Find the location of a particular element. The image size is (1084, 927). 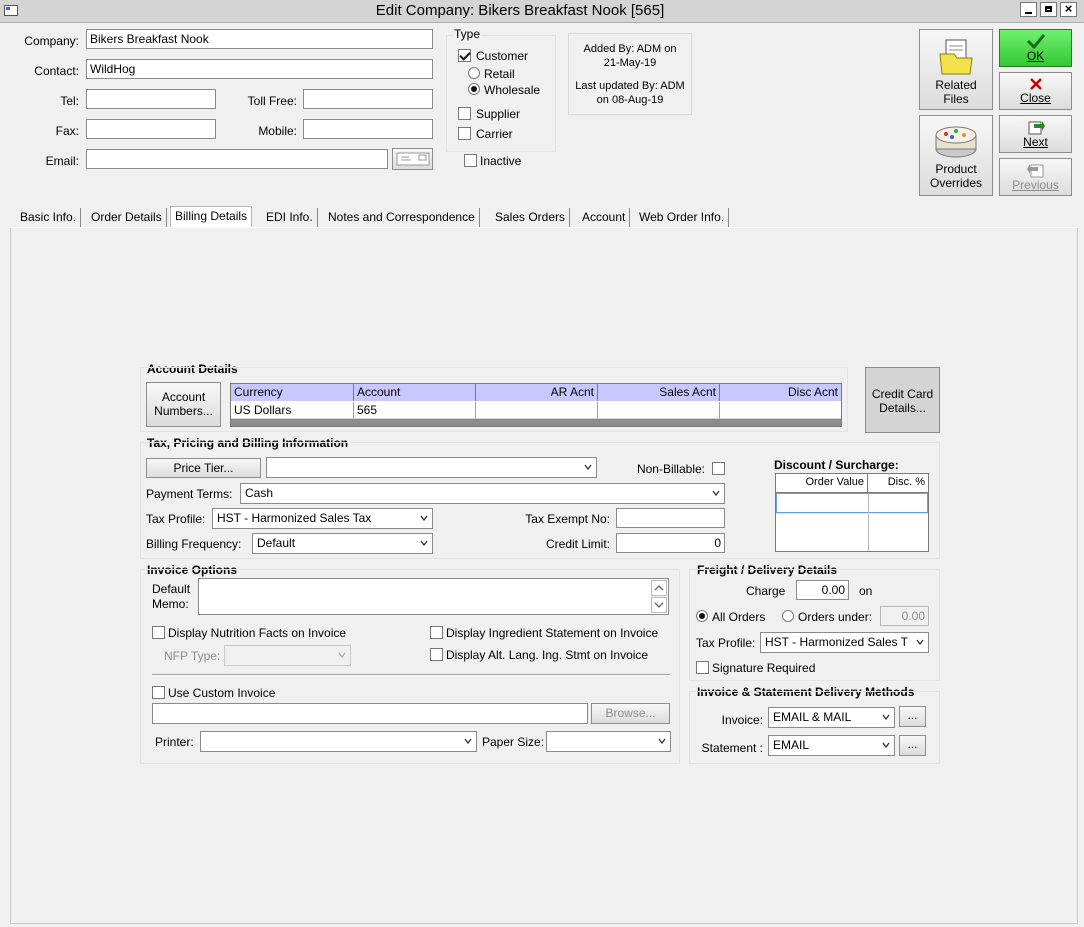

grid-header-currency: Currency is located at coordinates (292, 392).